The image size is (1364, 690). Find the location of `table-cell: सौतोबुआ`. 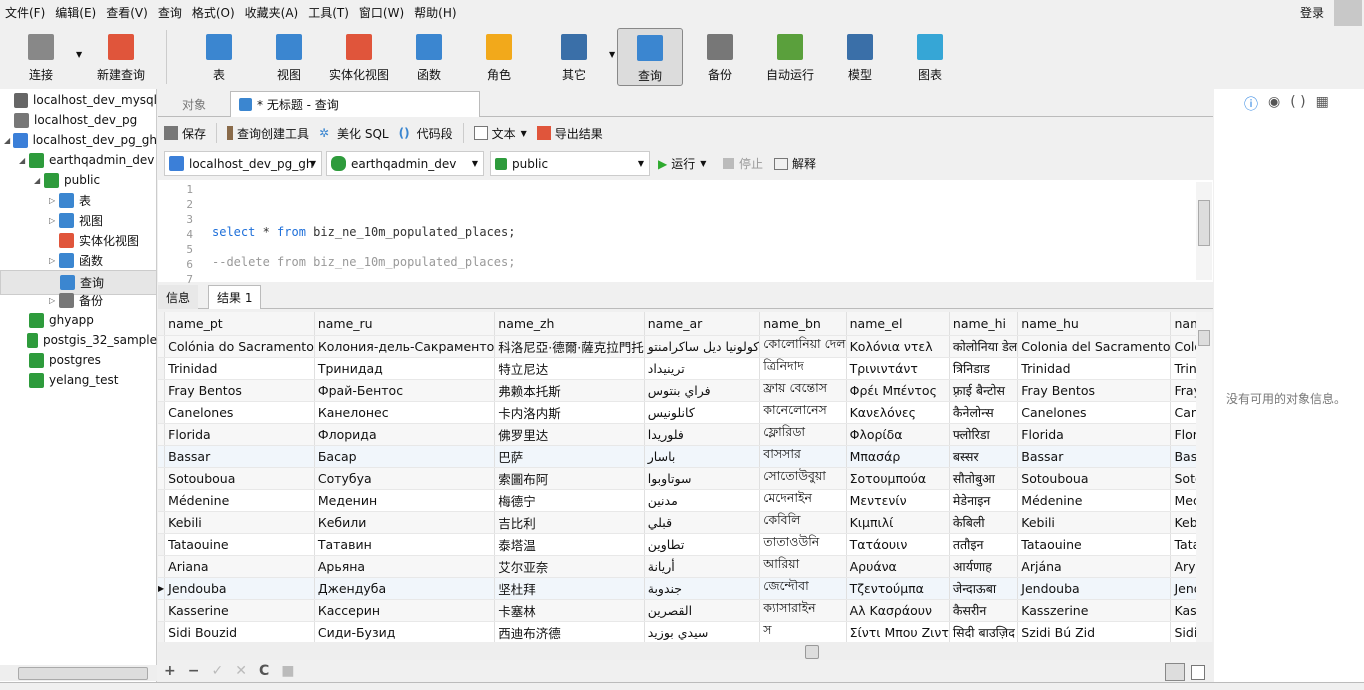

table-cell: सौतोबुआ is located at coordinates (984, 478).